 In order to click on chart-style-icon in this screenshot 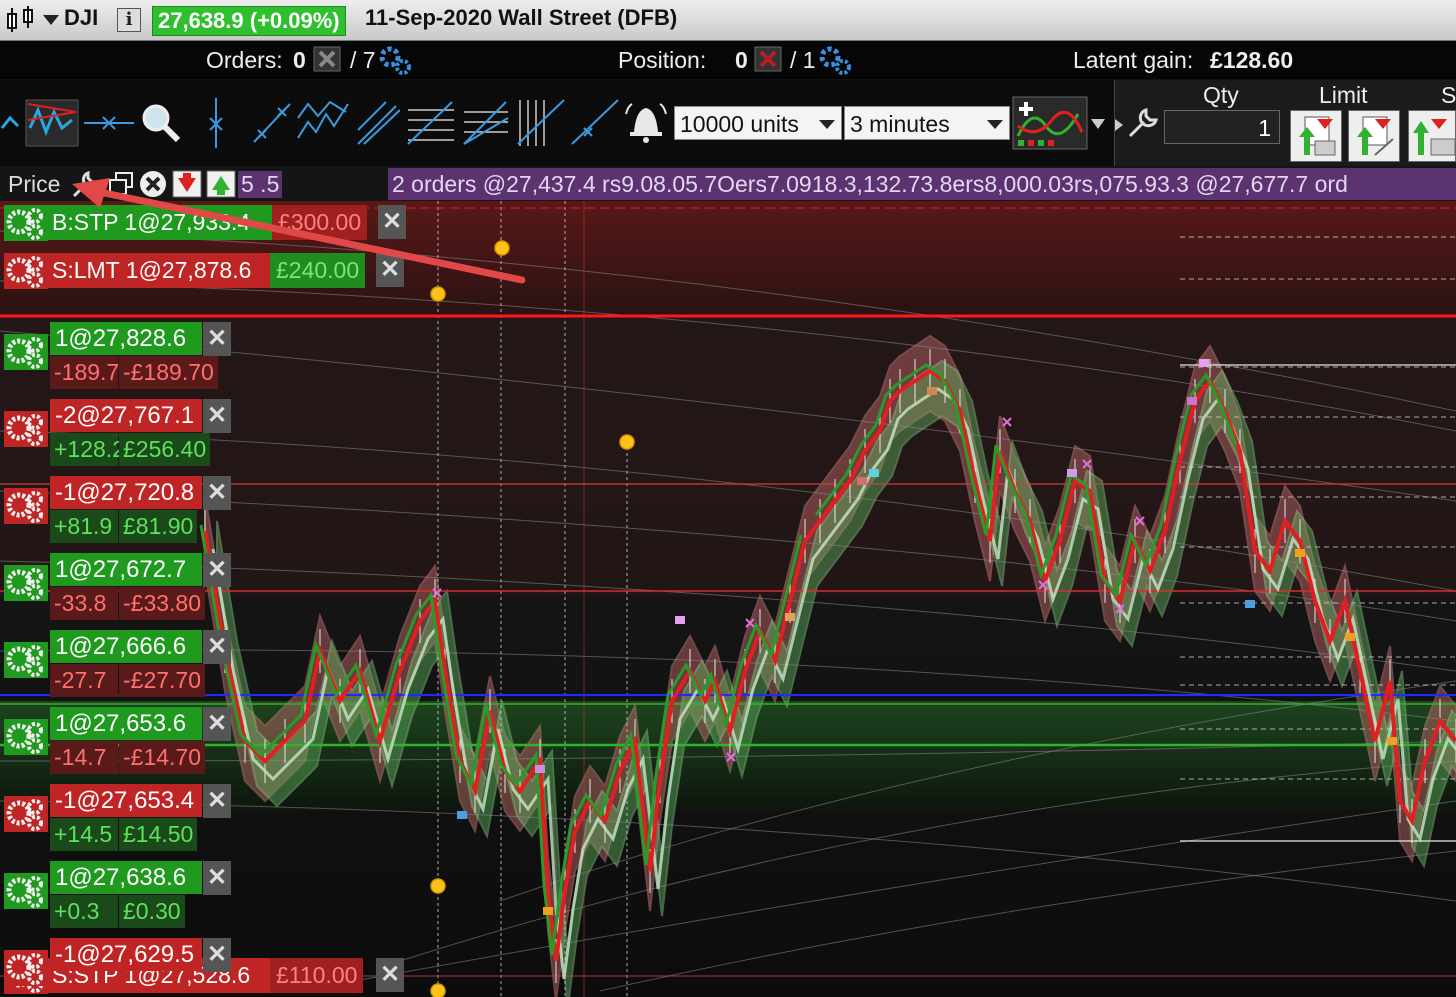, I will do `click(40, 123)`.